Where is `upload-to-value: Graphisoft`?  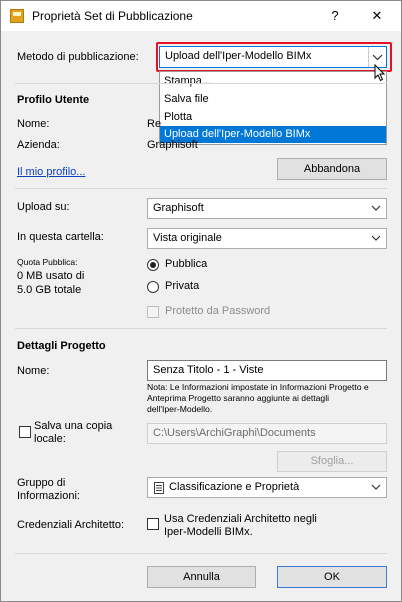
upload-to-value: Graphisoft is located at coordinates (178, 208).